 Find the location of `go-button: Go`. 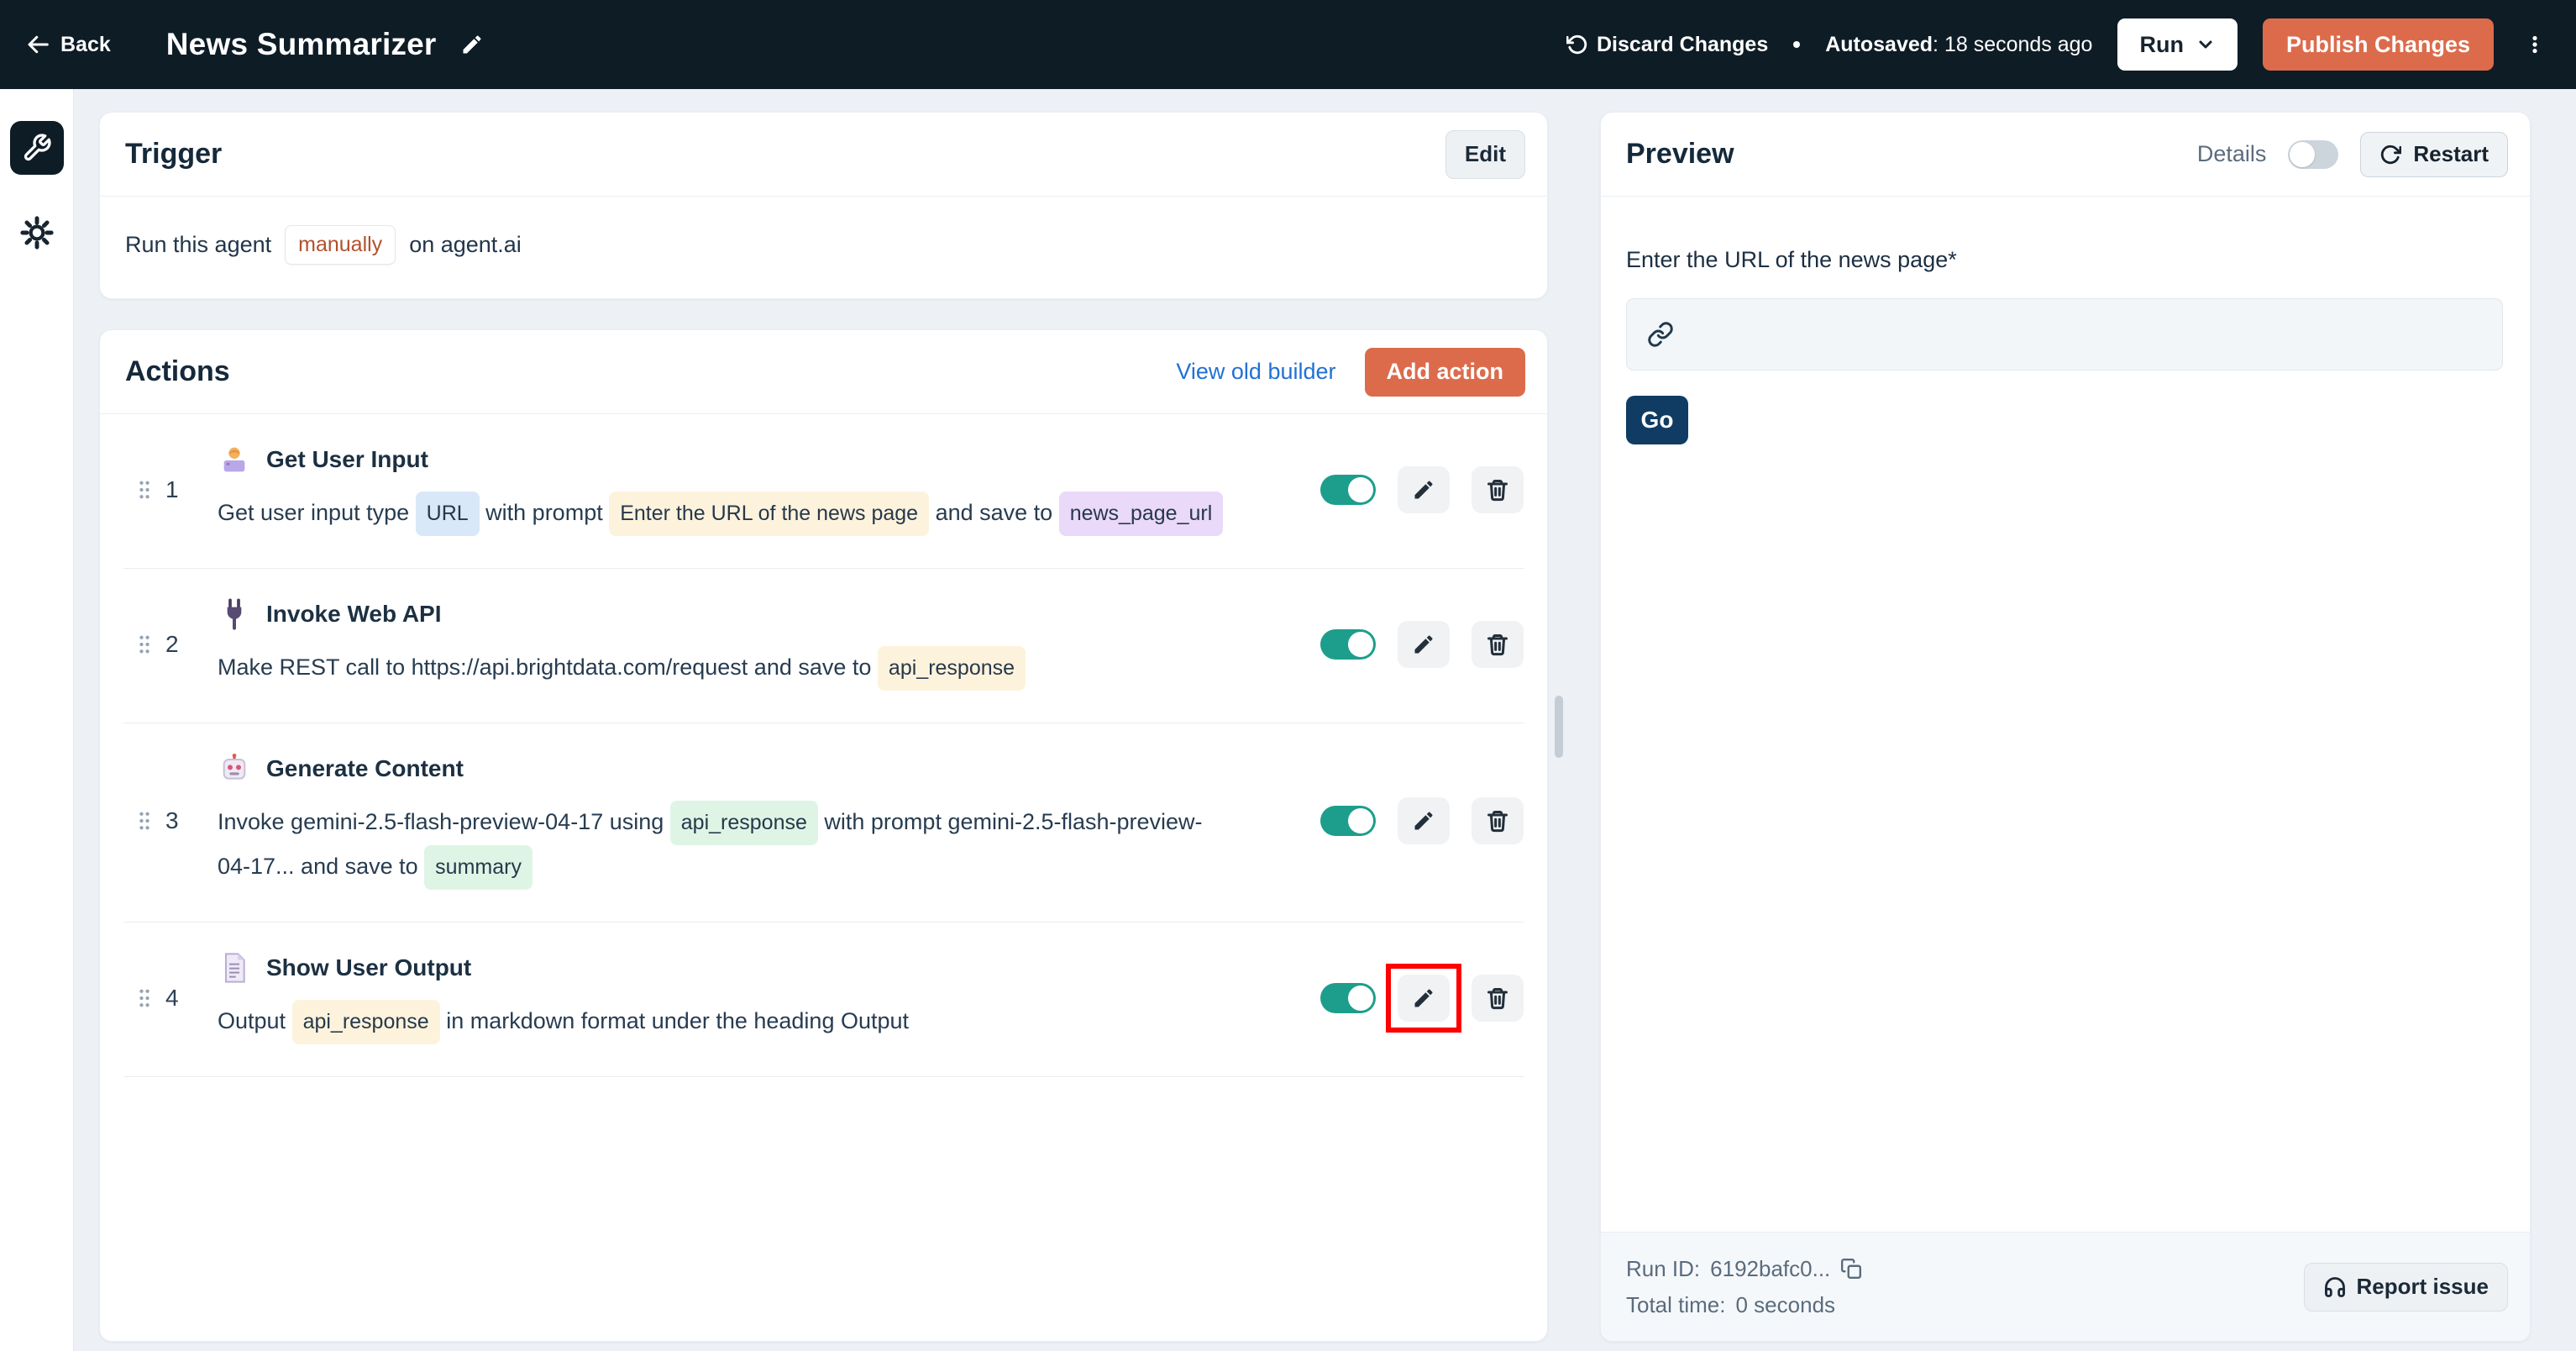

go-button: Go is located at coordinates (1657, 420).